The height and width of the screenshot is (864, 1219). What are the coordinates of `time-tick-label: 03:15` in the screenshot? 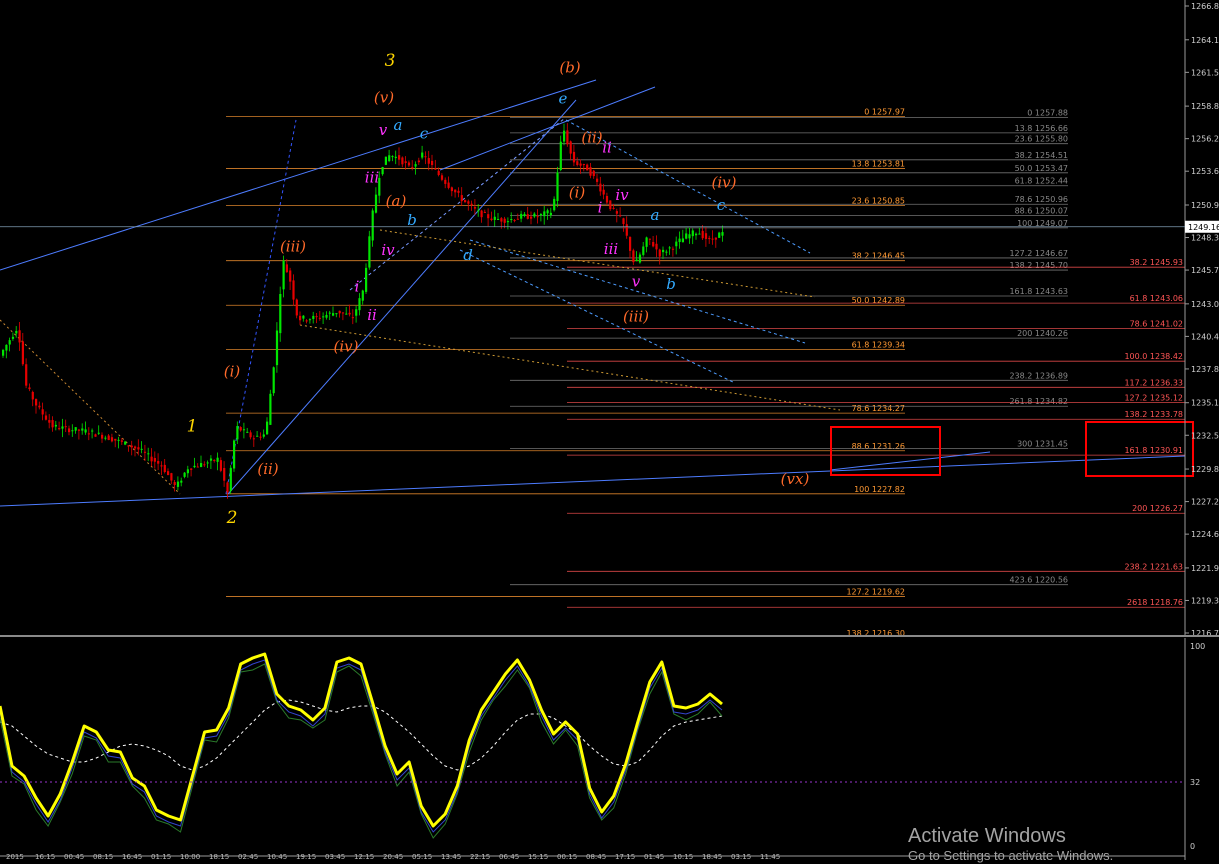 It's located at (741, 856).